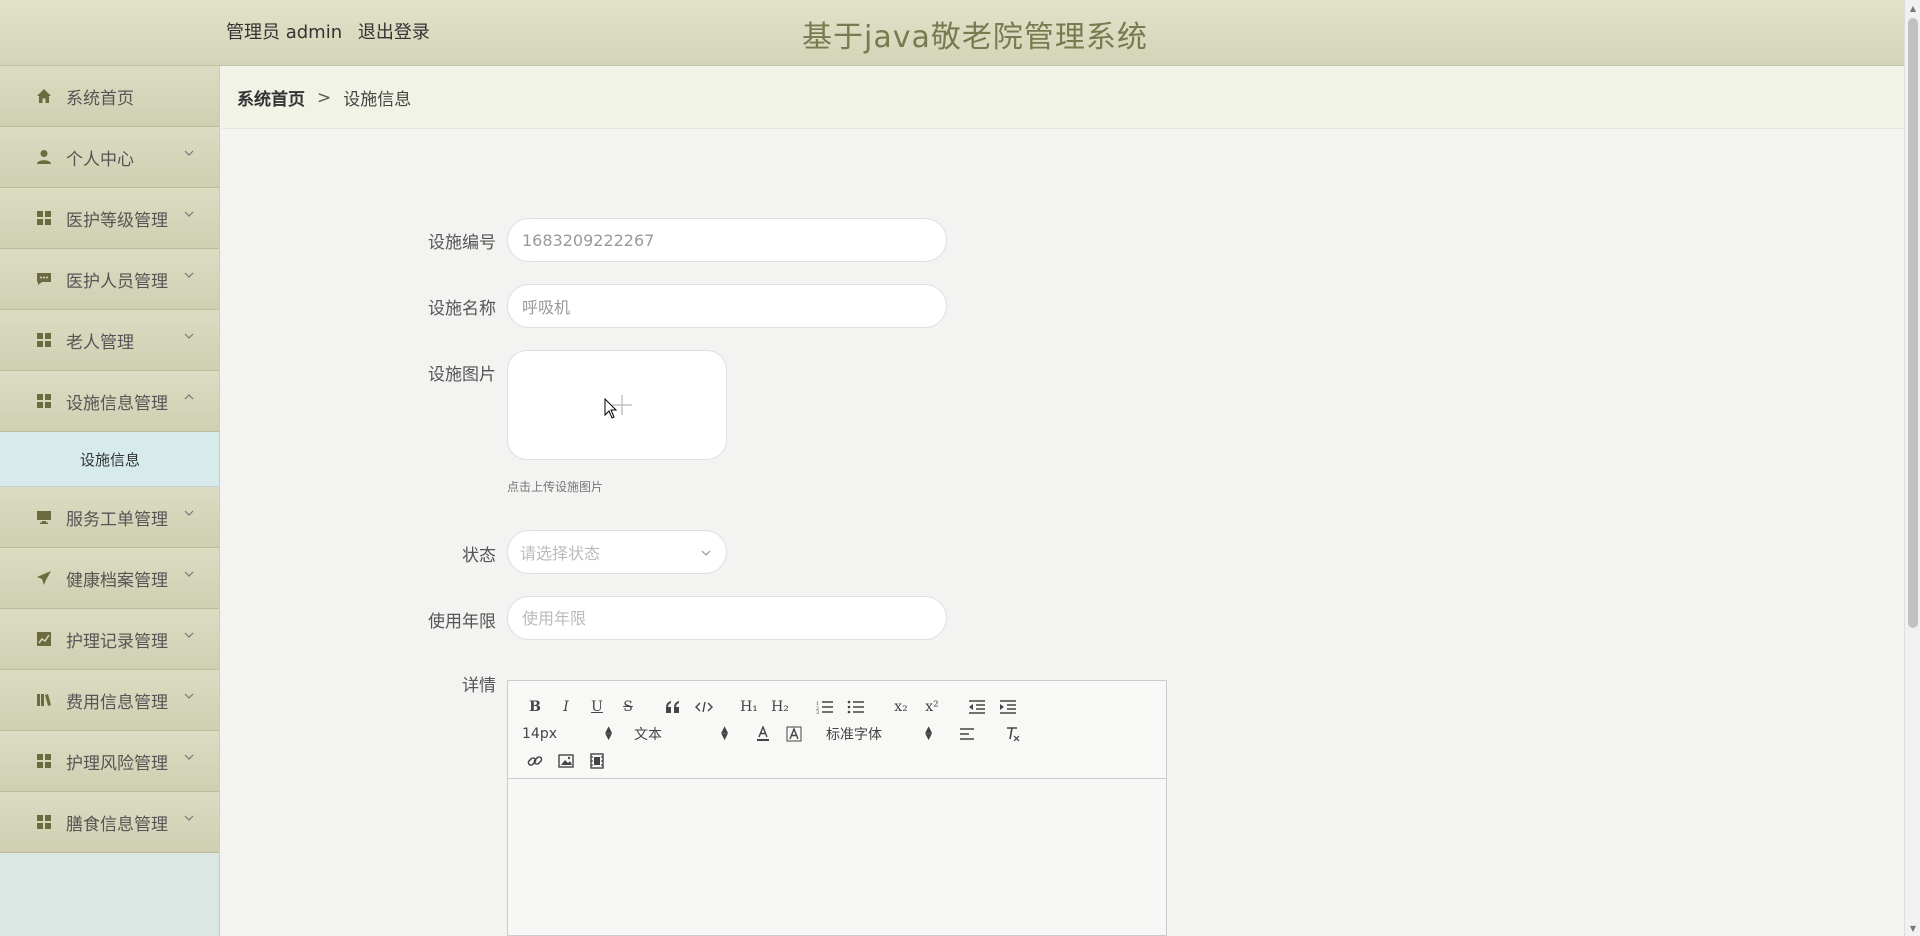 This screenshot has height=936, width=1920. What do you see at coordinates (117, 763) in the screenshot?
I see `sidebar-item-label: 护理风险管理` at bounding box center [117, 763].